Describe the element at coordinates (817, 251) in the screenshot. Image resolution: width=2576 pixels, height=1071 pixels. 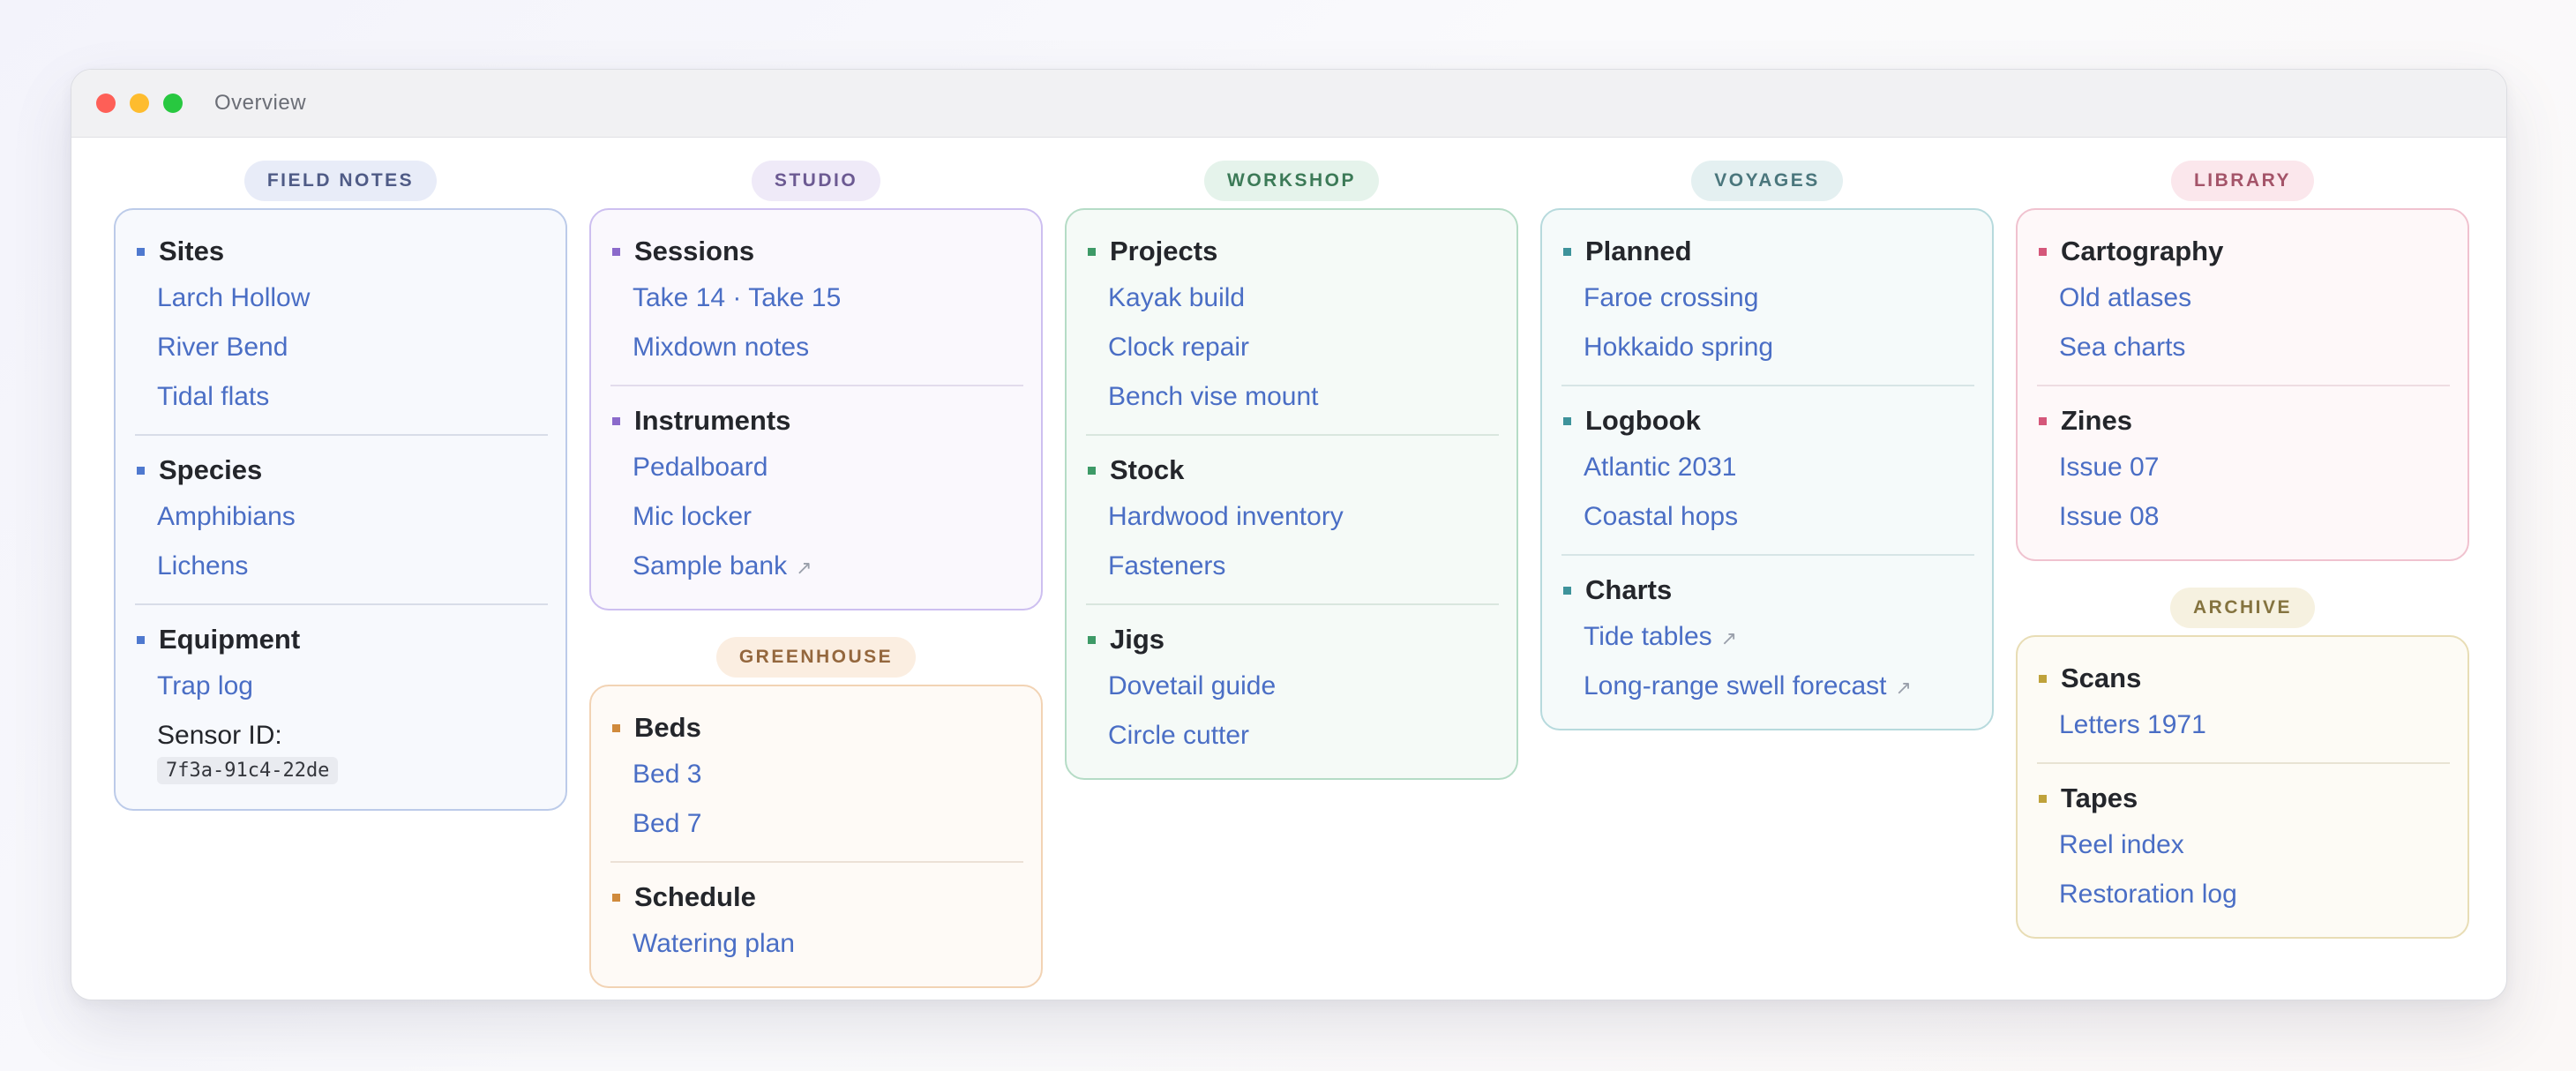
I see `group-heading: Sessions` at that location.